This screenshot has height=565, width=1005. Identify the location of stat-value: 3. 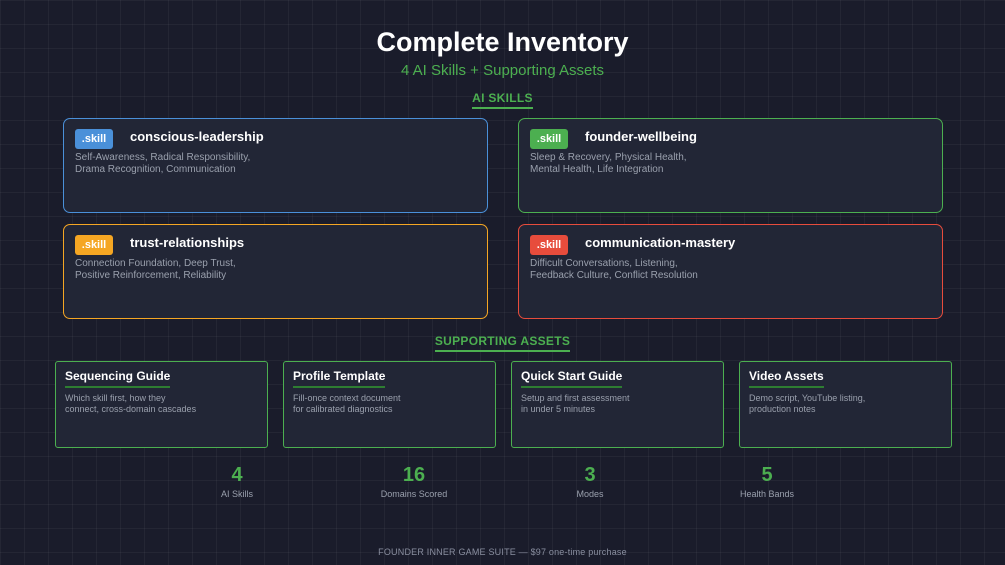
(590, 475).